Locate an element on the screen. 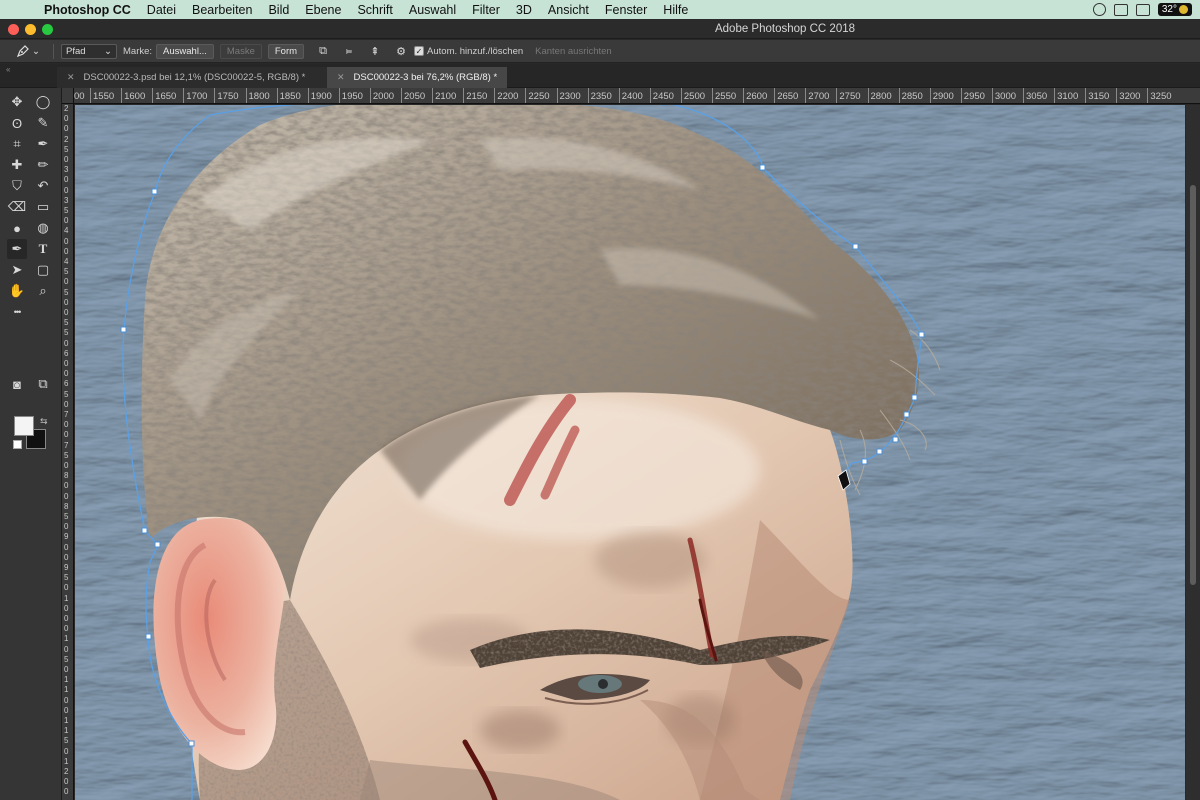 This screenshot has height=800, width=1200. display-icon is located at coordinates (1120, 9).